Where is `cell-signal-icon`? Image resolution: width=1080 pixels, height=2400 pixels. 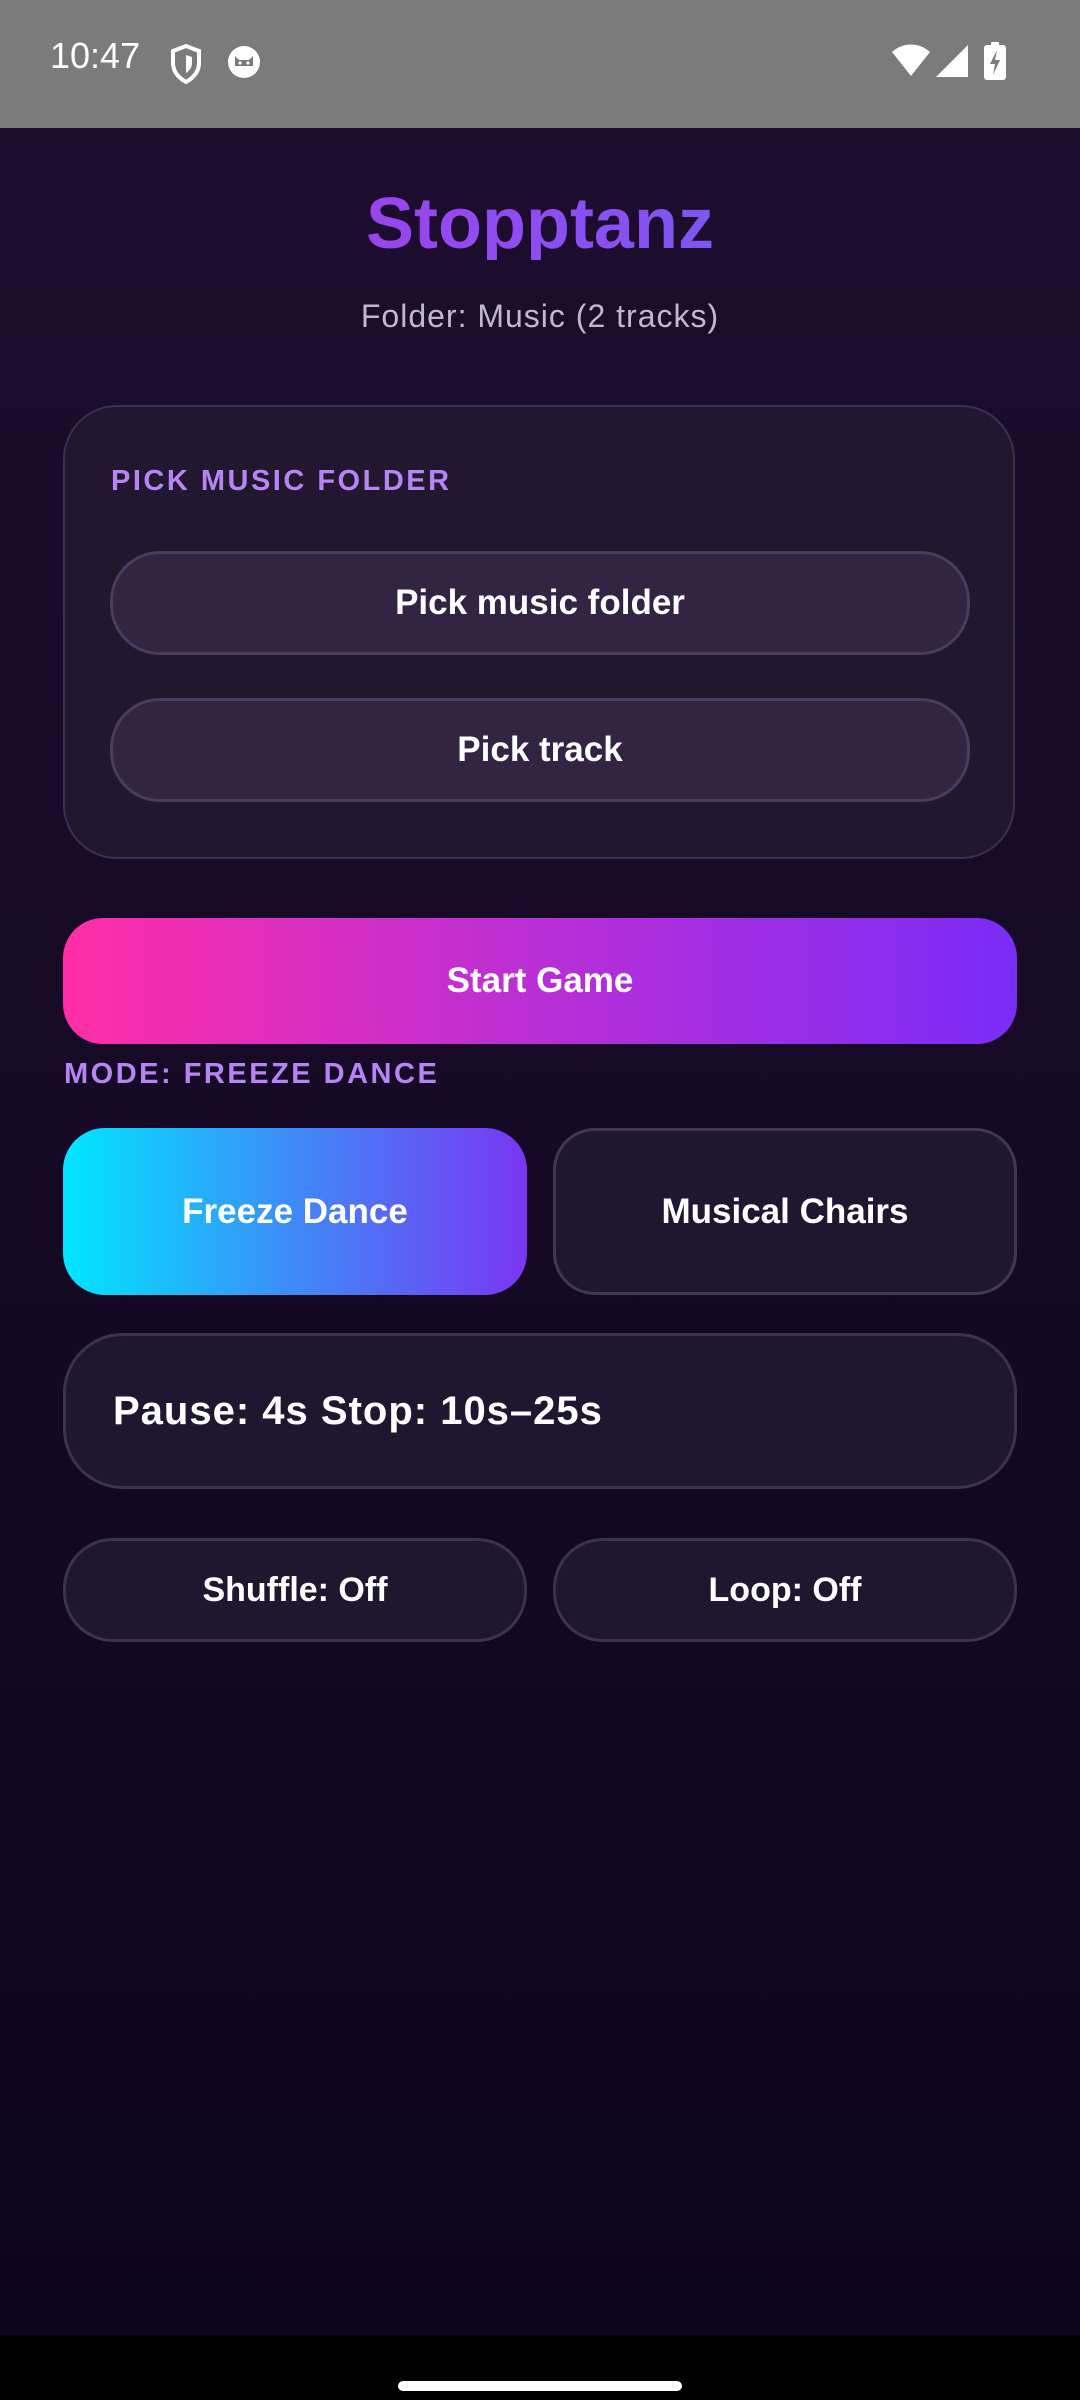 cell-signal-icon is located at coordinates (953, 63).